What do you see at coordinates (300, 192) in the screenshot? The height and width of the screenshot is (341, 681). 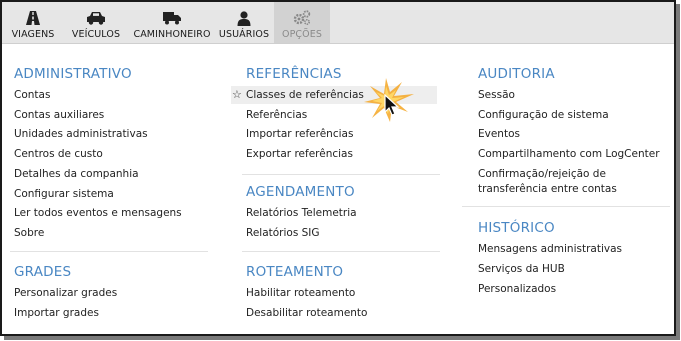 I see `section-title-agendamento: AGENDAMENTO` at bounding box center [300, 192].